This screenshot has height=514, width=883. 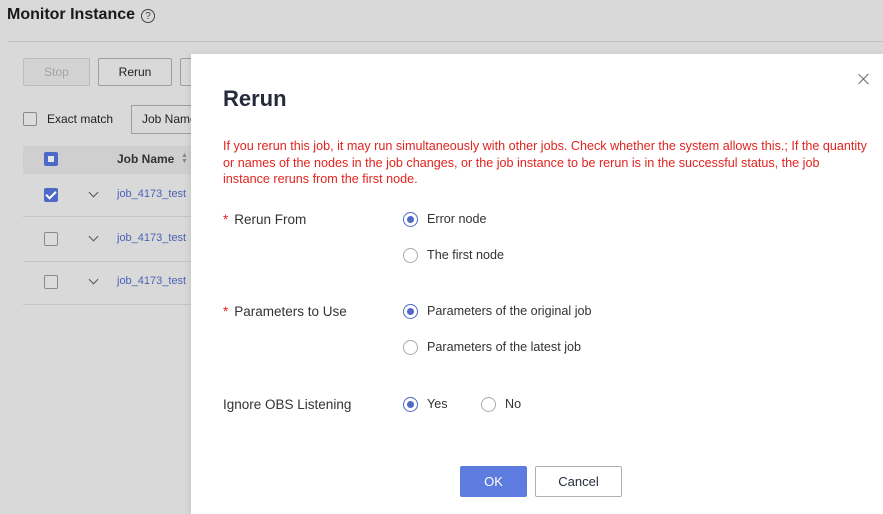 I want to click on sort-icon: ▲ ▼, so click(x=184, y=158).